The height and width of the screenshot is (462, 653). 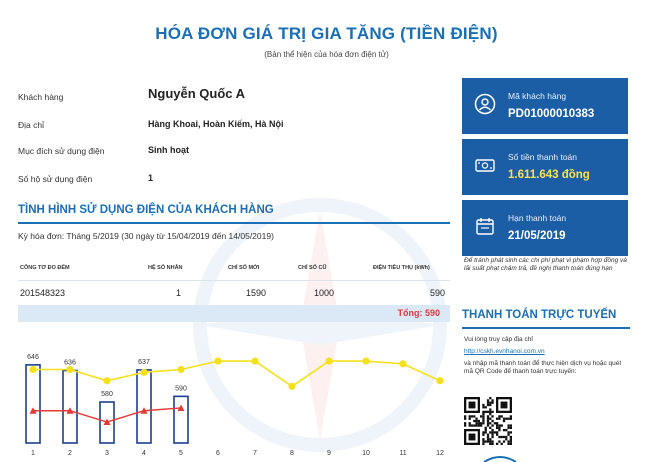 I want to click on cell-meter: 201548323, so click(x=43, y=293).